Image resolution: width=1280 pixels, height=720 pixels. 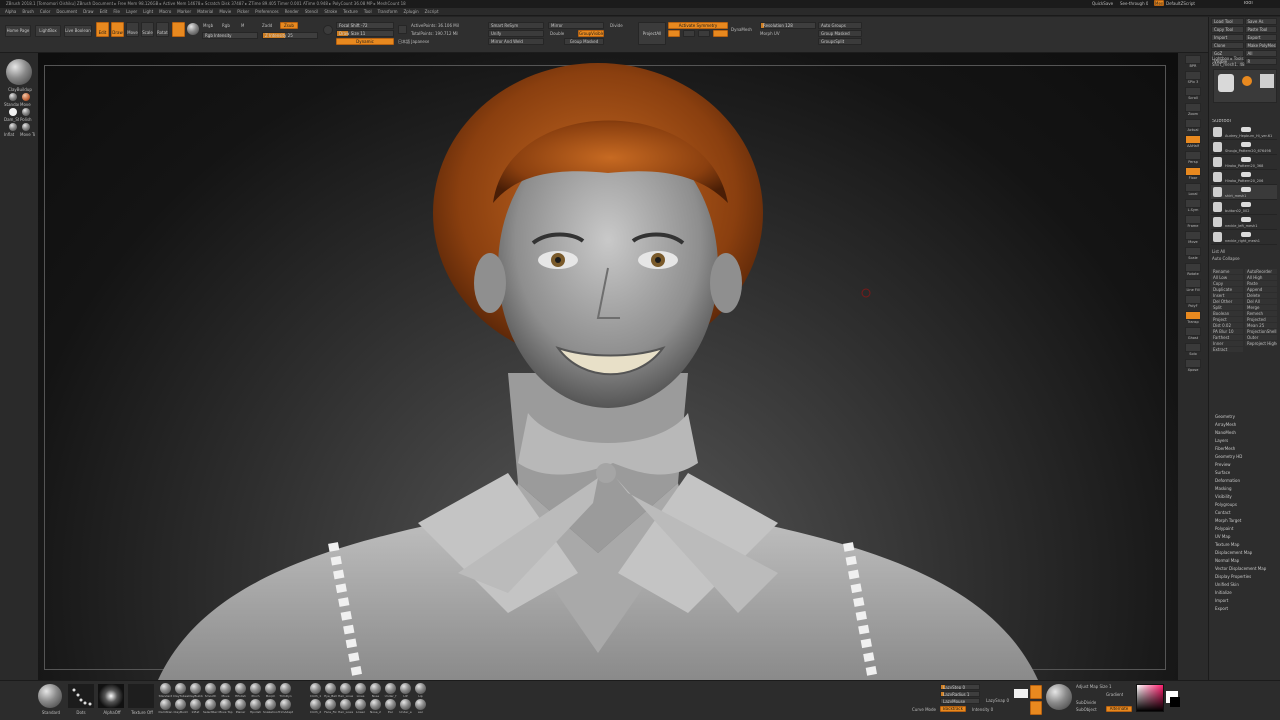 What do you see at coordinates (1193, 142) in the screenshot?
I see `view-button: AAHalf` at bounding box center [1193, 142].